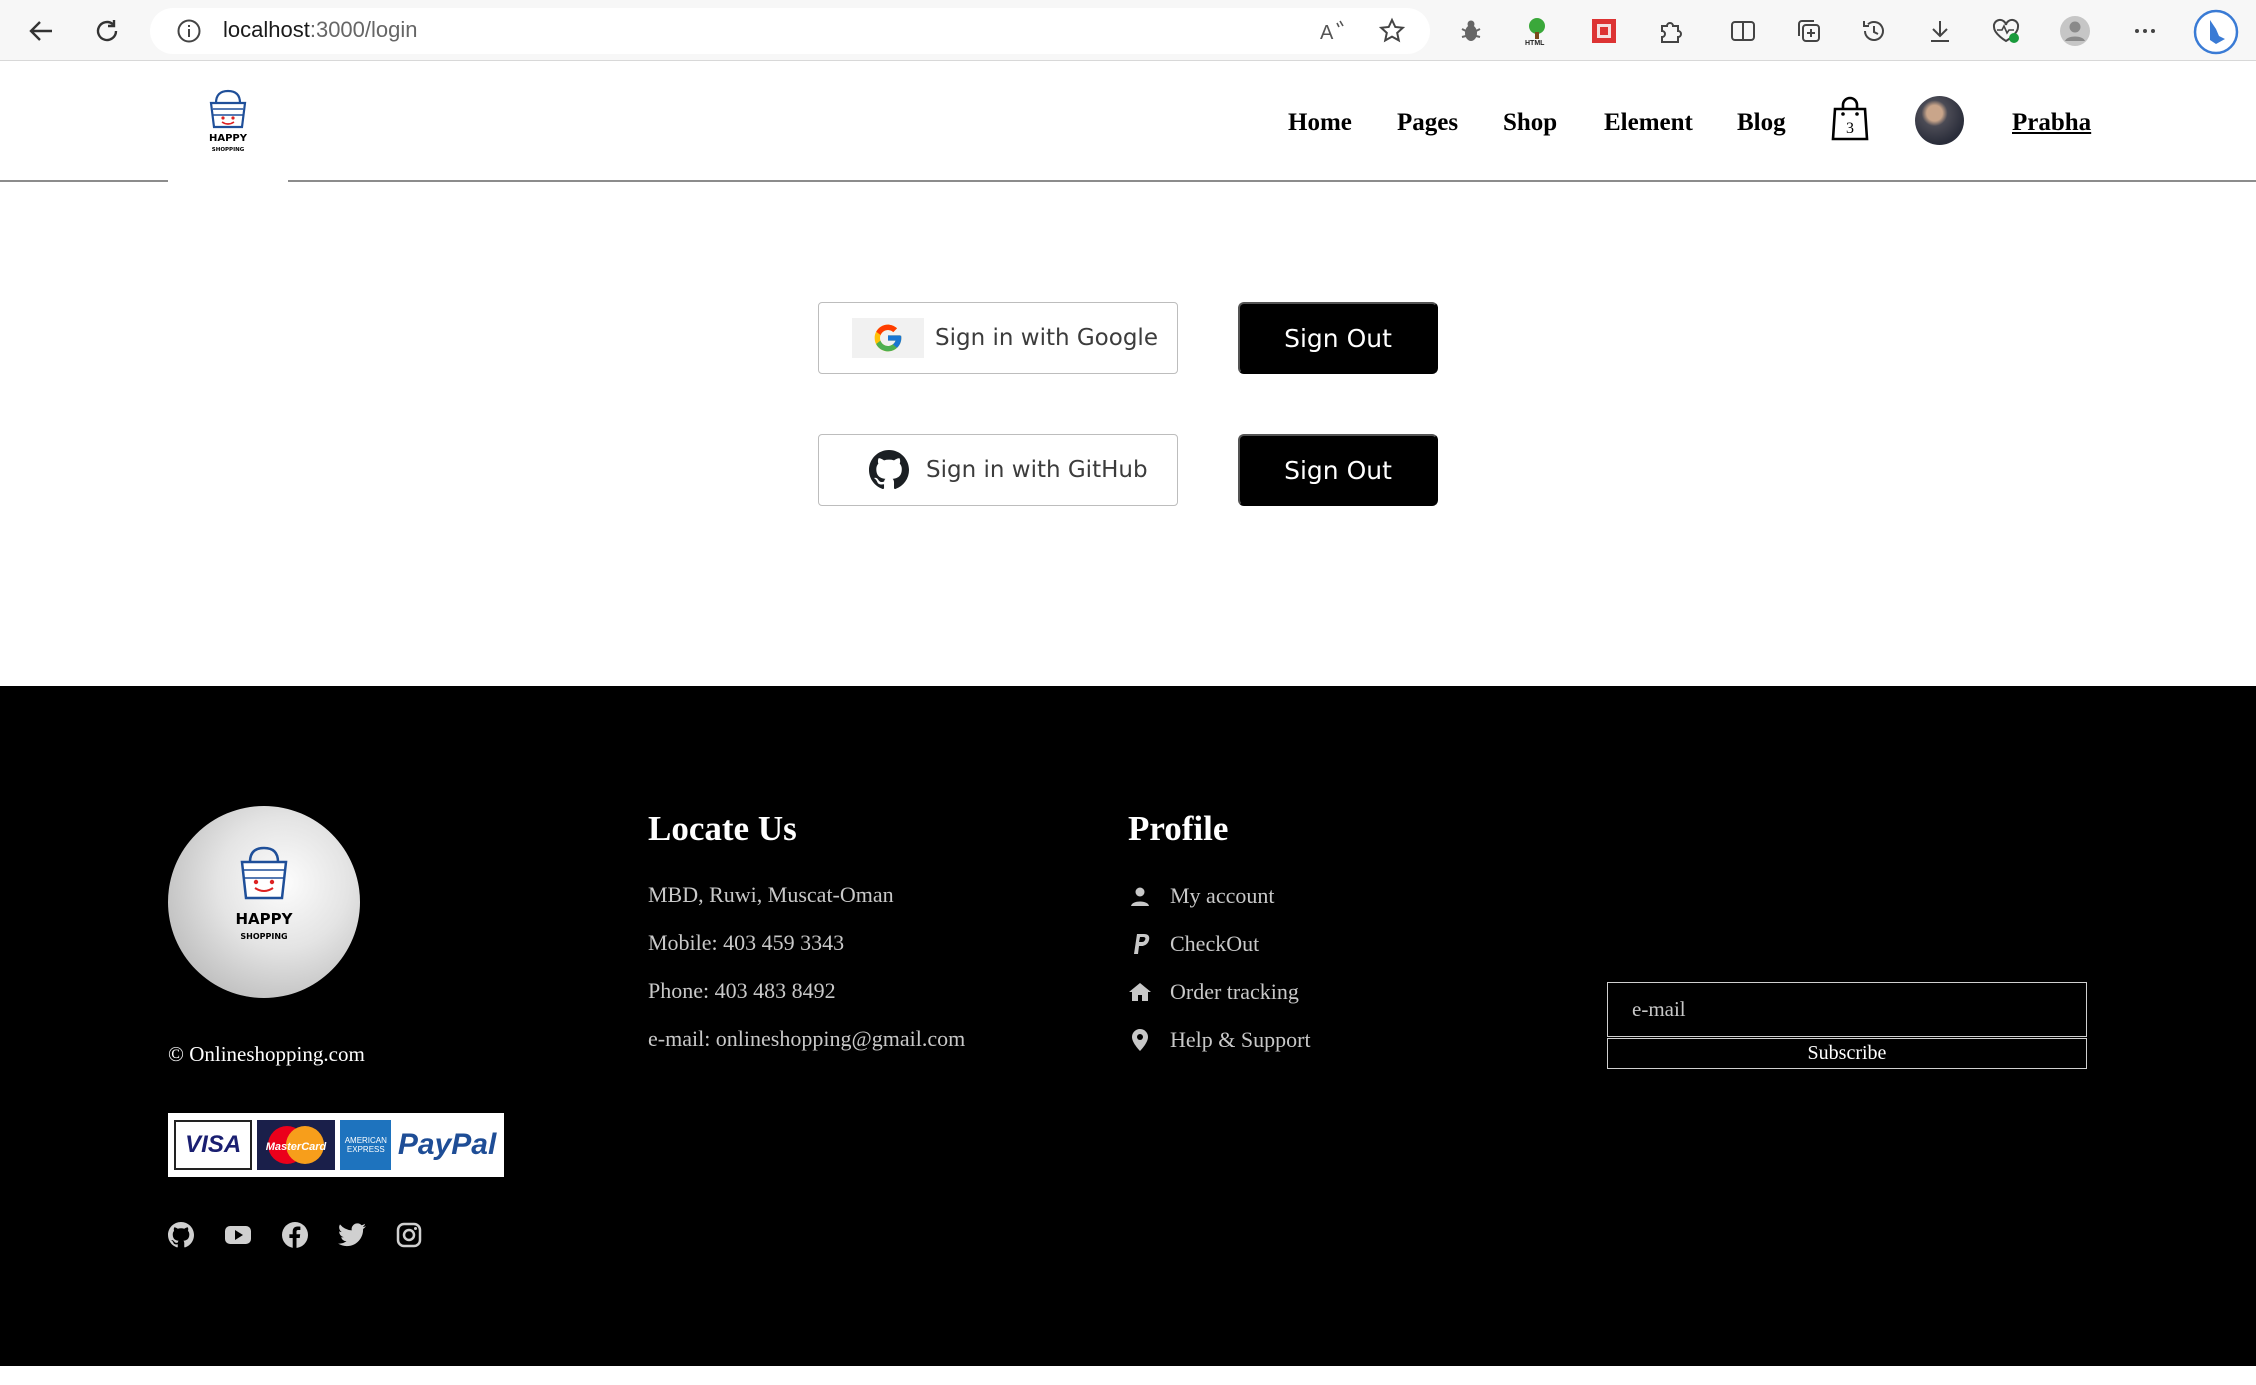 The image size is (2256, 1385). I want to click on url-path: :3000/login, so click(363, 29).